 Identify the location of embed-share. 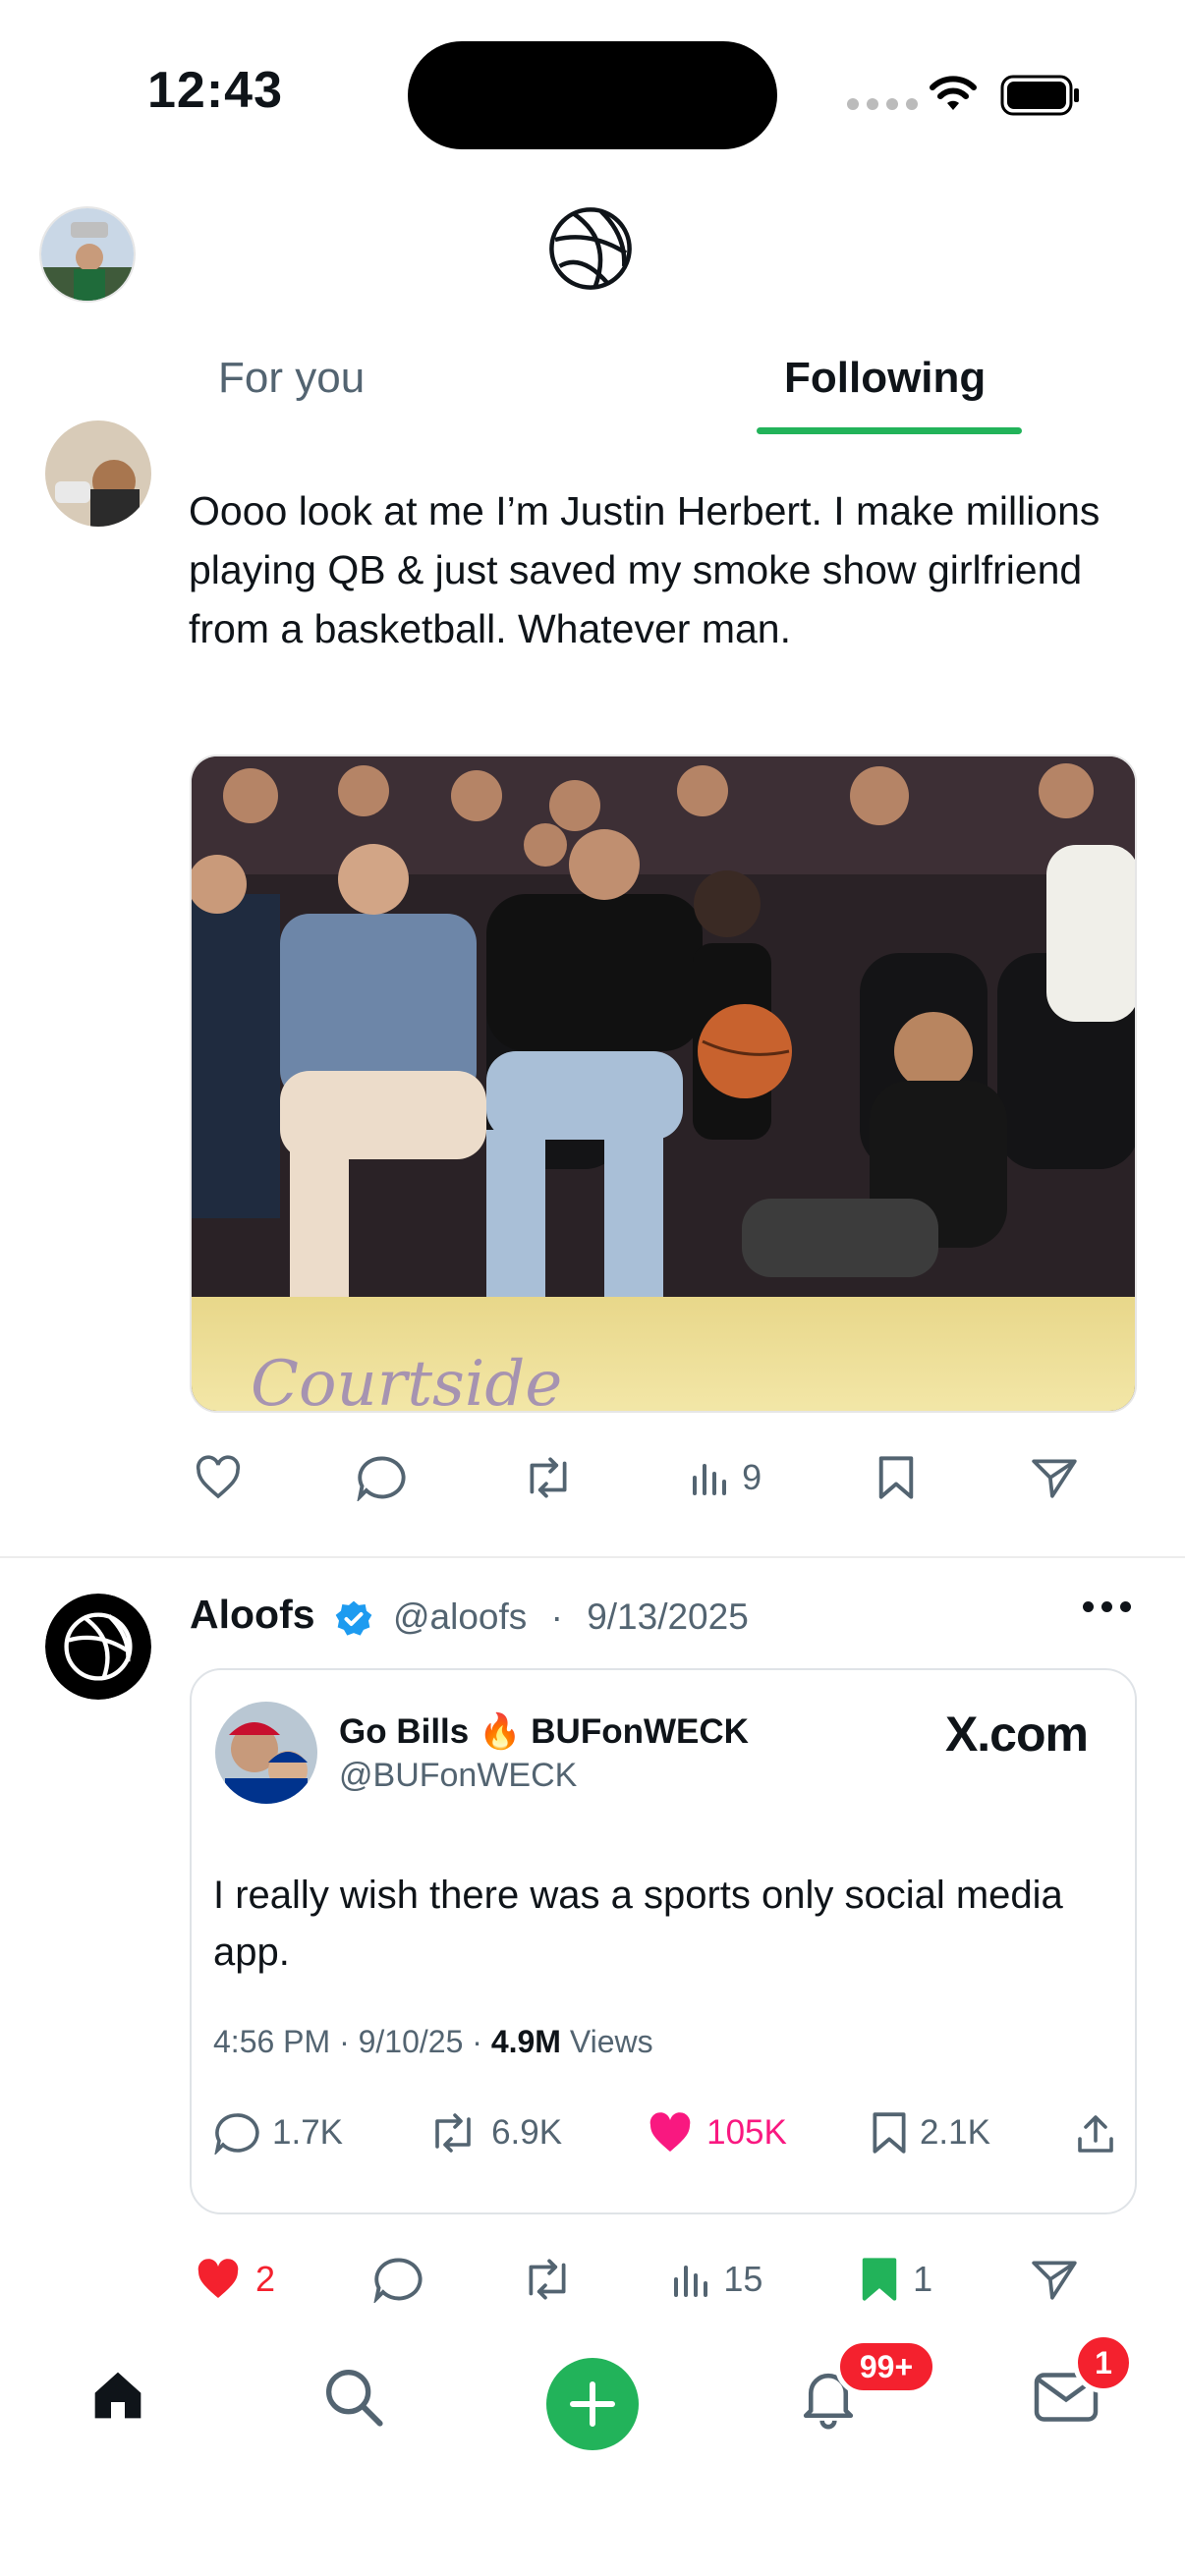
(1096, 2133).